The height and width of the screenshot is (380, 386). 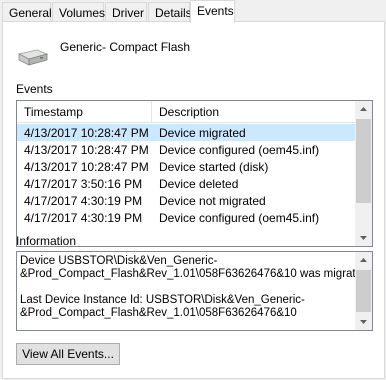 I want to click on tab-details: Details, so click(x=170, y=12).